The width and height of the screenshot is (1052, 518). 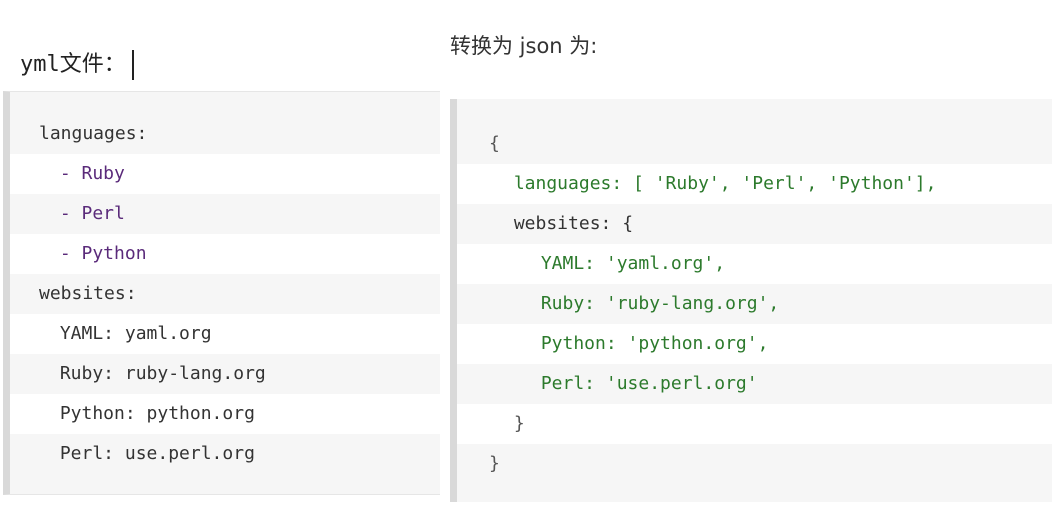 I want to click on yml-item-python: - Python, so click(x=98, y=253).